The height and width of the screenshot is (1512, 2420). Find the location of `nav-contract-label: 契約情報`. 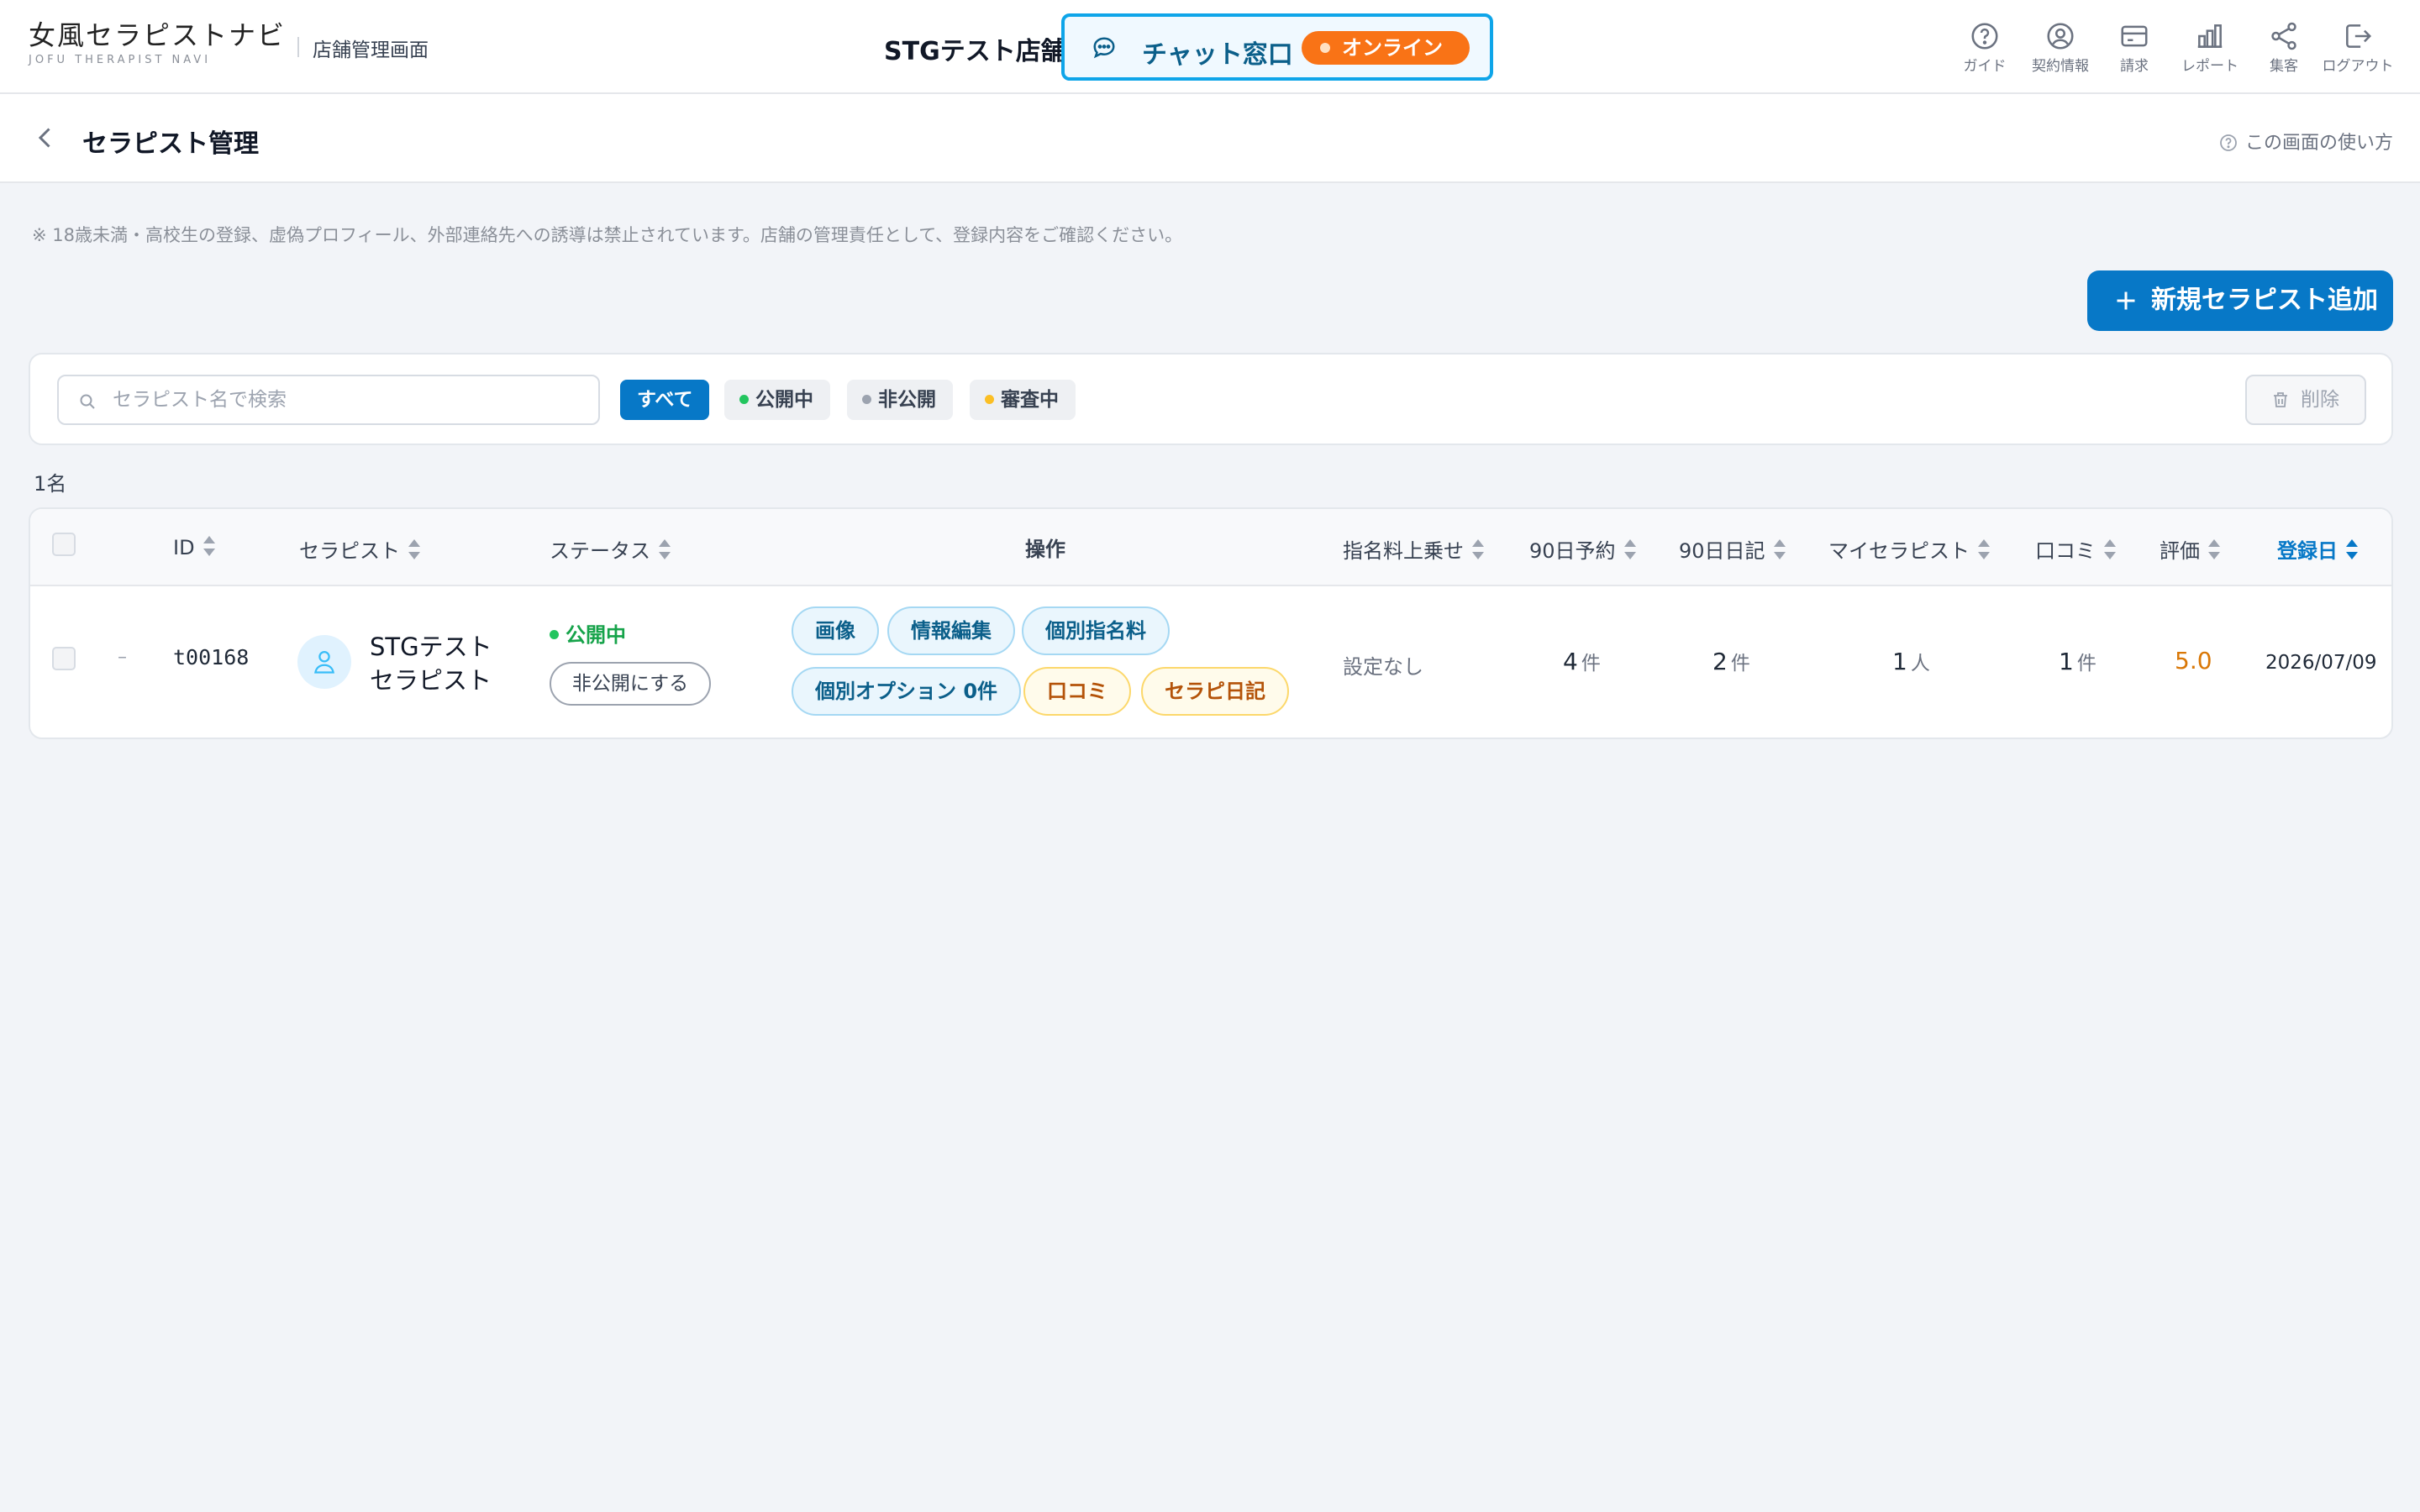

nav-contract-label: 契約情報 is located at coordinates (2060, 66).